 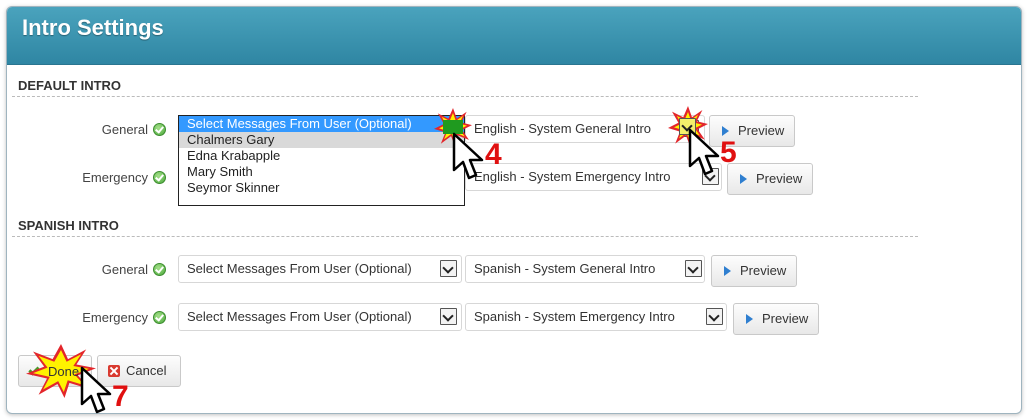 What do you see at coordinates (70, 85) in the screenshot?
I see `section-title-default-intro: DEFAULT INTRO` at bounding box center [70, 85].